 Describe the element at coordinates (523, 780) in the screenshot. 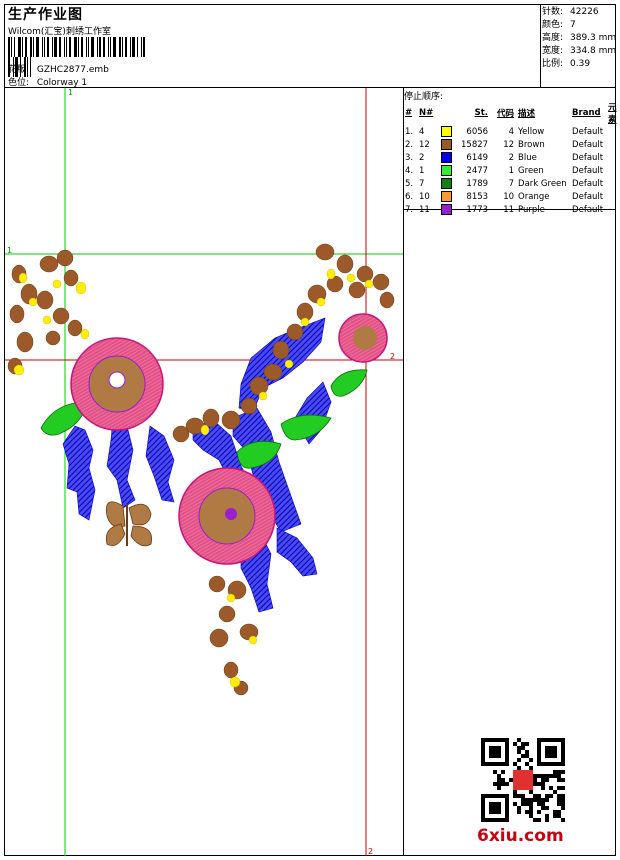

I see `qr-code` at that location.